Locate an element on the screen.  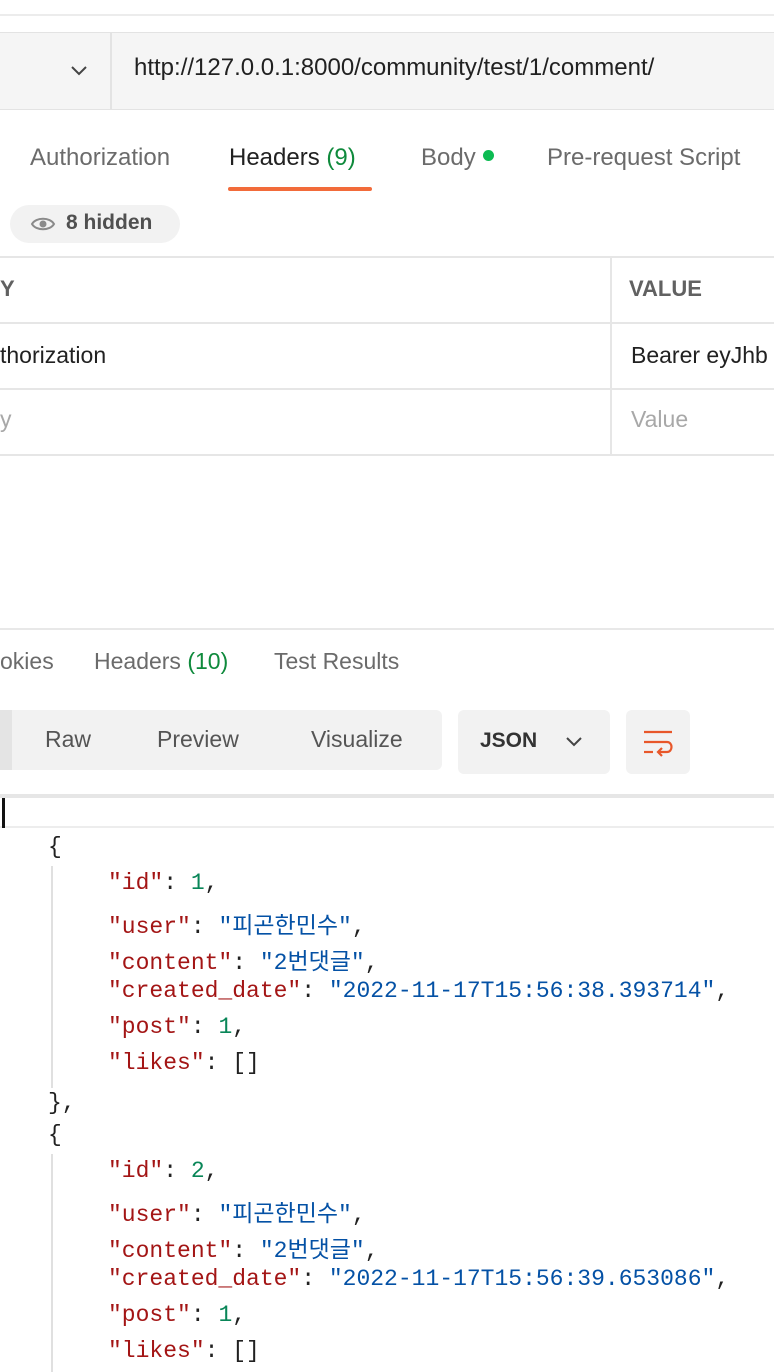
top-divider is located at coordinates (387, 15).